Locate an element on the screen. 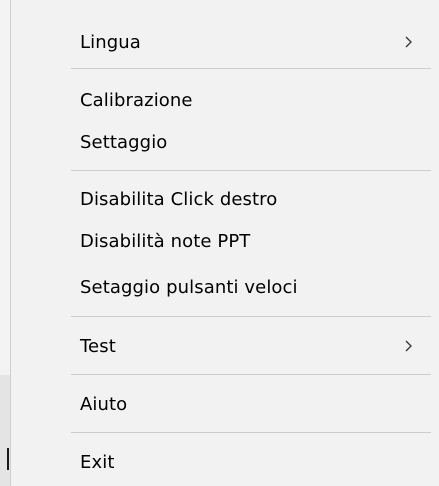  menu-item-label: Disabilita Click destro is located at coordinates (179, 199).